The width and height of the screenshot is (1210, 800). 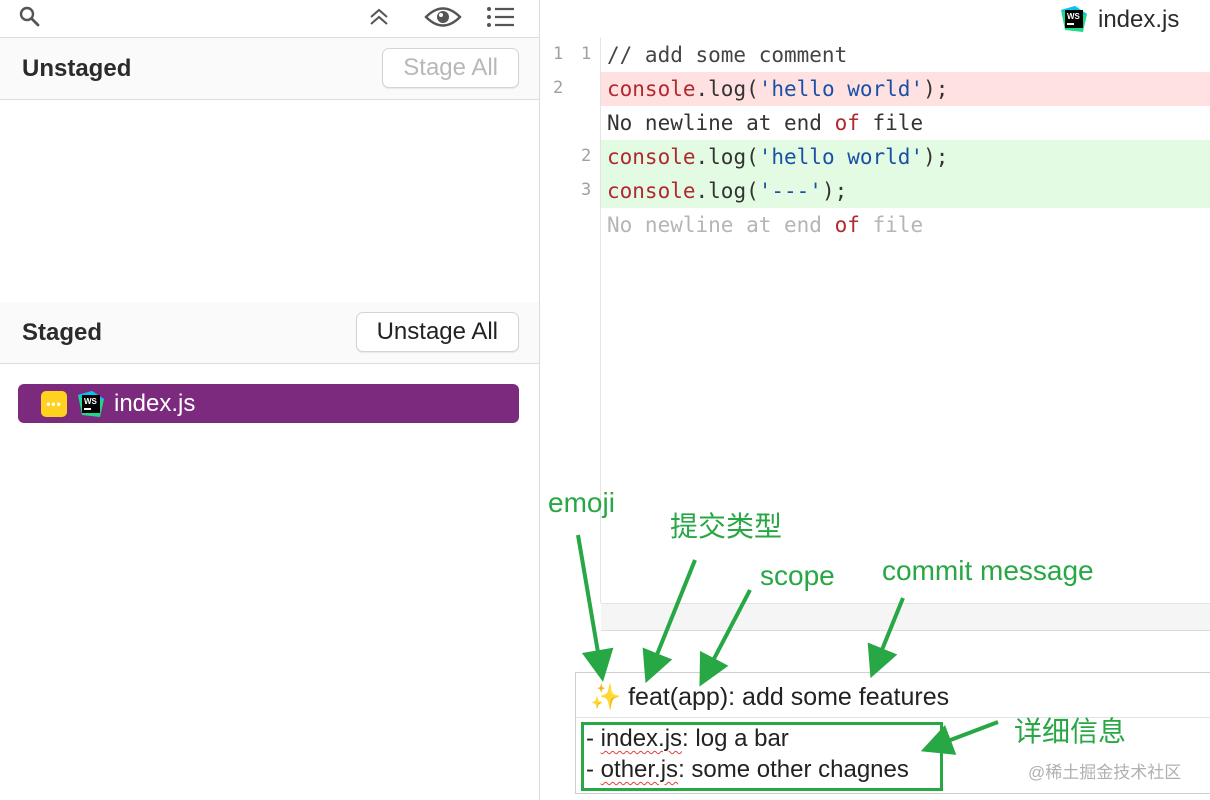 What do you see at coordinates (875, 19) in the screenshot?
I see `diff-header: WS index.js` at bounding box center [875, 19].